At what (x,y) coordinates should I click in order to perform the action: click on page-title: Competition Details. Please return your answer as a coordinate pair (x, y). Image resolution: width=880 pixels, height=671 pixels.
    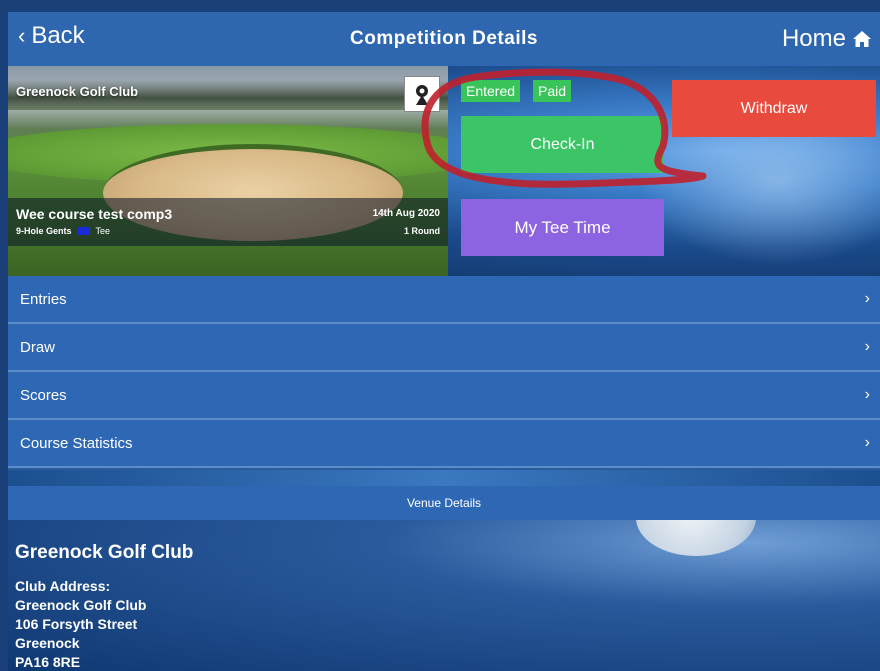
    Looking at the image, I should click on (444, 38).